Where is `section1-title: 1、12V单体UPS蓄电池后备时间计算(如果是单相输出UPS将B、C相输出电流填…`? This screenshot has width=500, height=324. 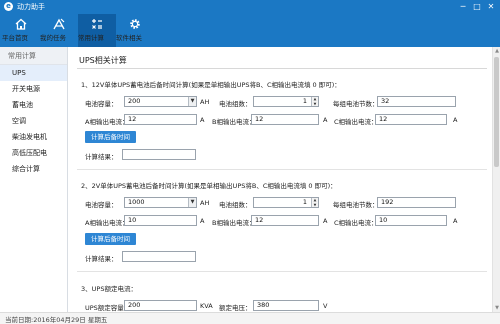
section1-title: 1、12V单体UPS蓄电池后备时间计算(如果是单相输出UPS将B、C相输出电流填… is located at coordinates (211, 85).